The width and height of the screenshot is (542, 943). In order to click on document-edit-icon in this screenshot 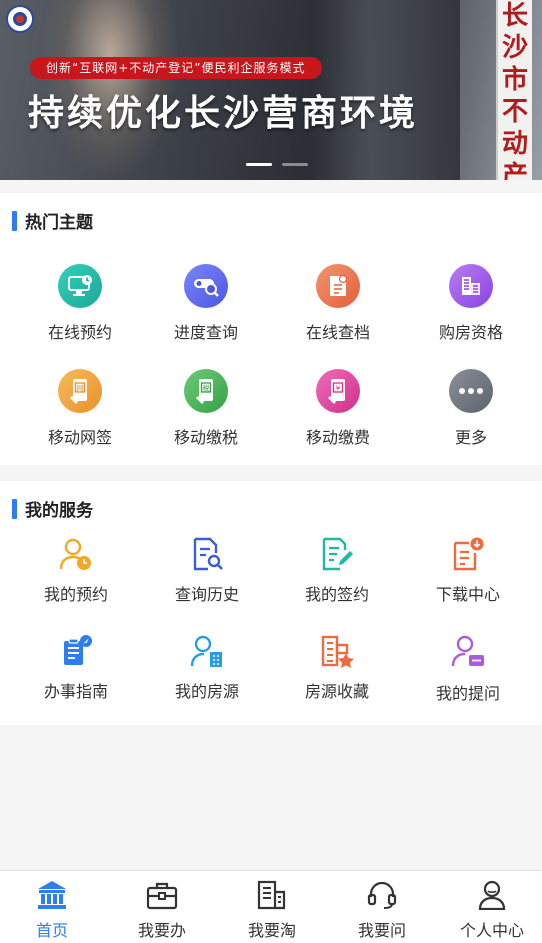, I will do `click(337, 554)`.